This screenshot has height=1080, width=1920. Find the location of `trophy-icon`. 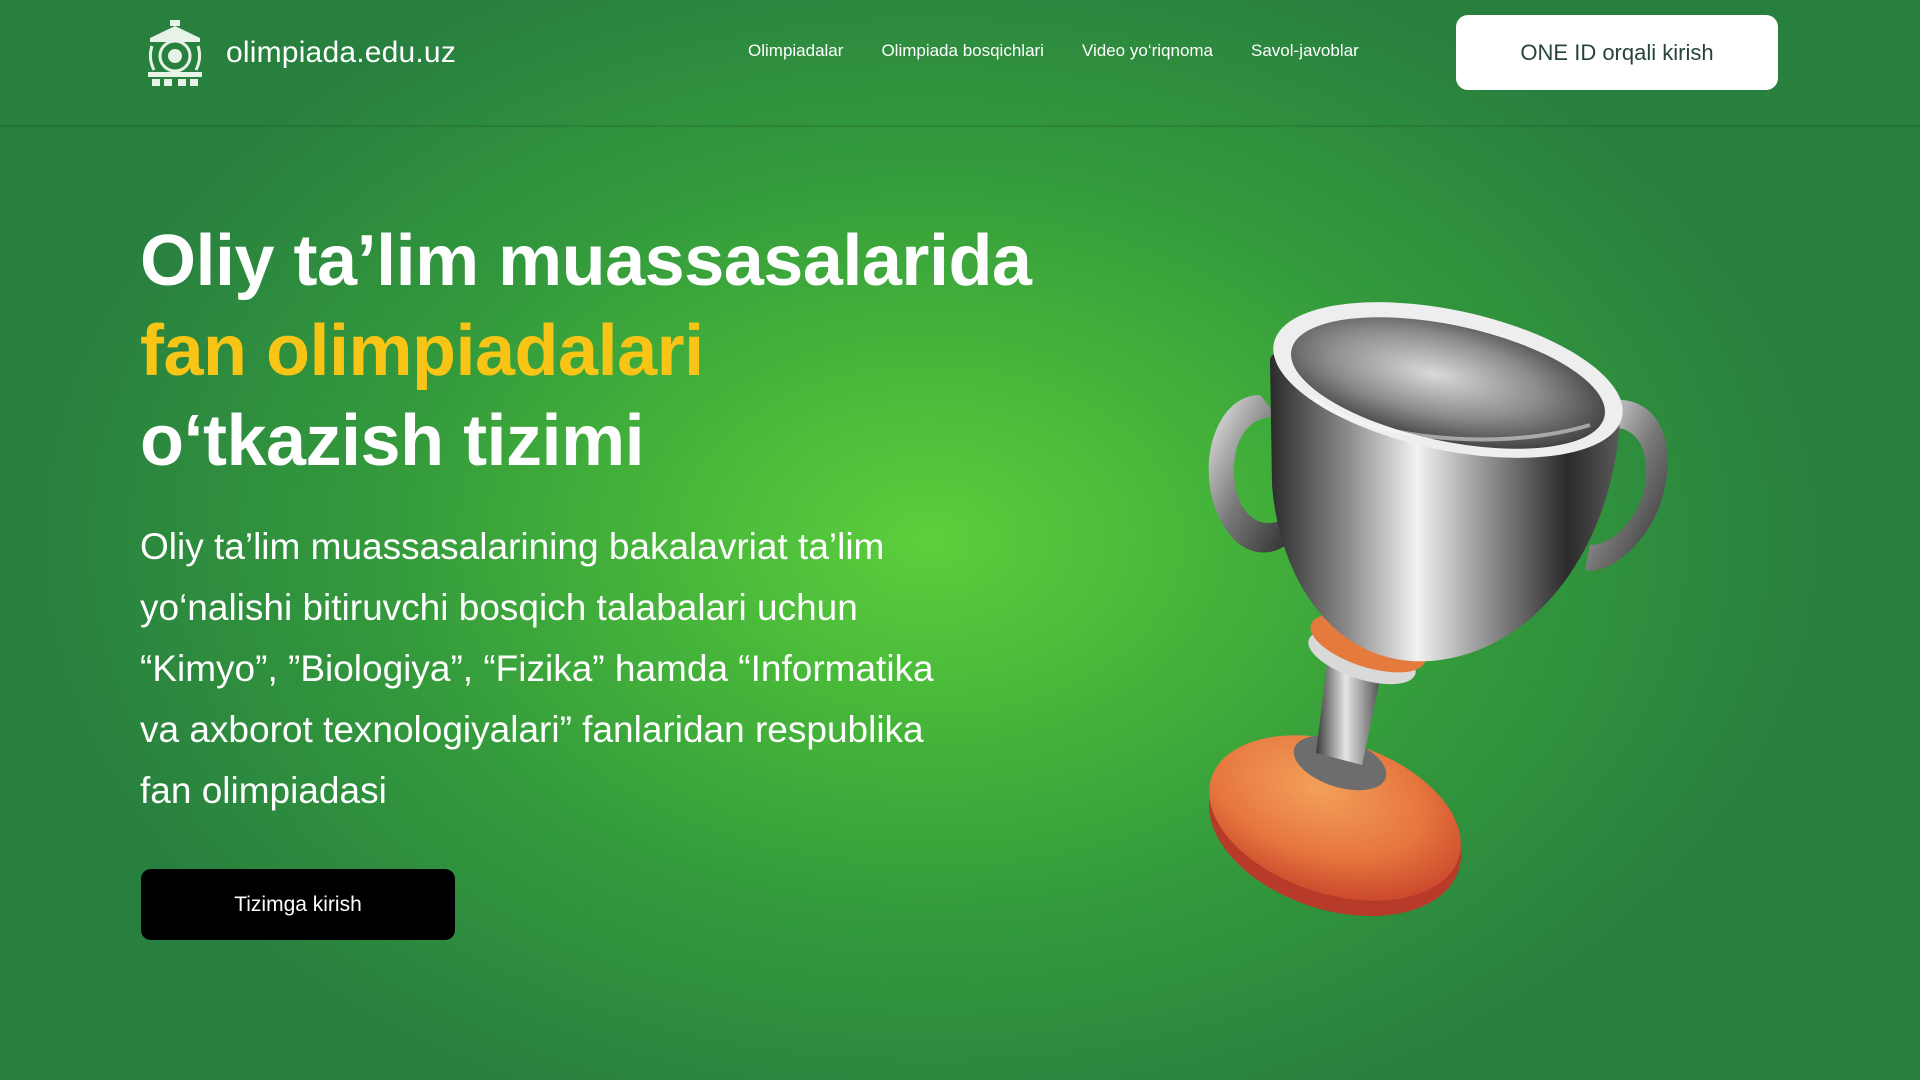

trophy-icon is located at coordinates (1438, 609).